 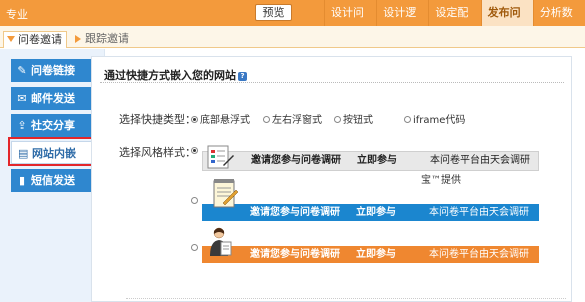 What do you see at coordinates (506, 22) in the screenshot?
I see `nav-publish-survey: 发布问卷` at bounding box center [506, 22].